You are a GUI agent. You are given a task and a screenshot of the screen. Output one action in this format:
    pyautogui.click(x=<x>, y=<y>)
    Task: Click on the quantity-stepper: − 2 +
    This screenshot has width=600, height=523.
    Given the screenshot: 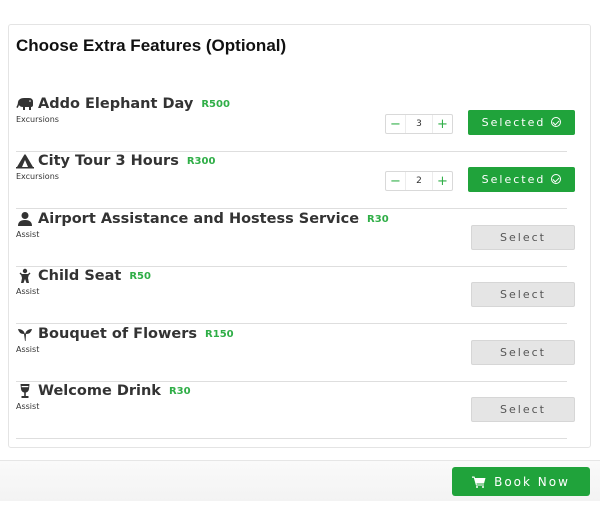 What is the action you would take?
    pyautogui.click(x=419, y=181)
    